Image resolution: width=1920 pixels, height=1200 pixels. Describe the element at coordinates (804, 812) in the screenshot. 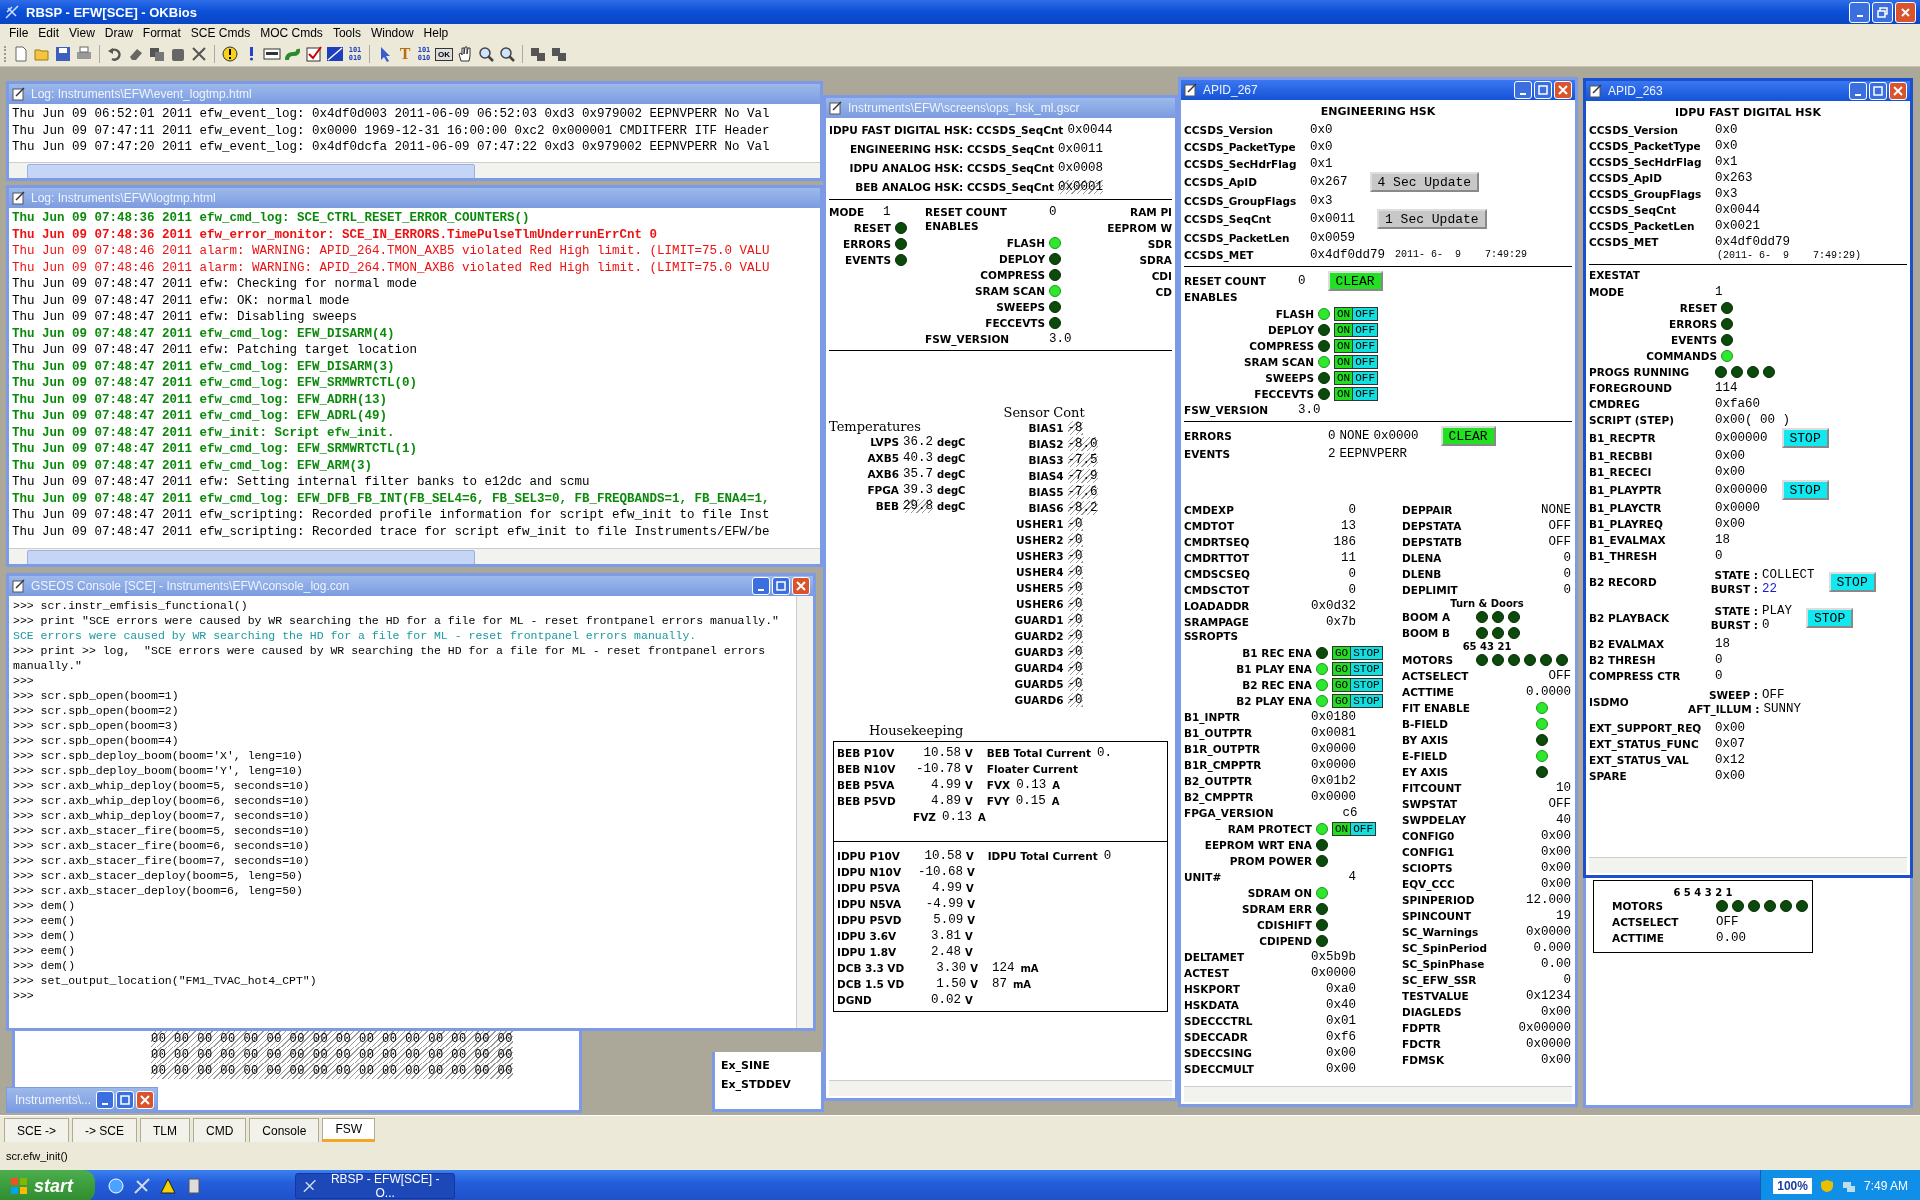

I see `vertical-scrollbar` at that location.